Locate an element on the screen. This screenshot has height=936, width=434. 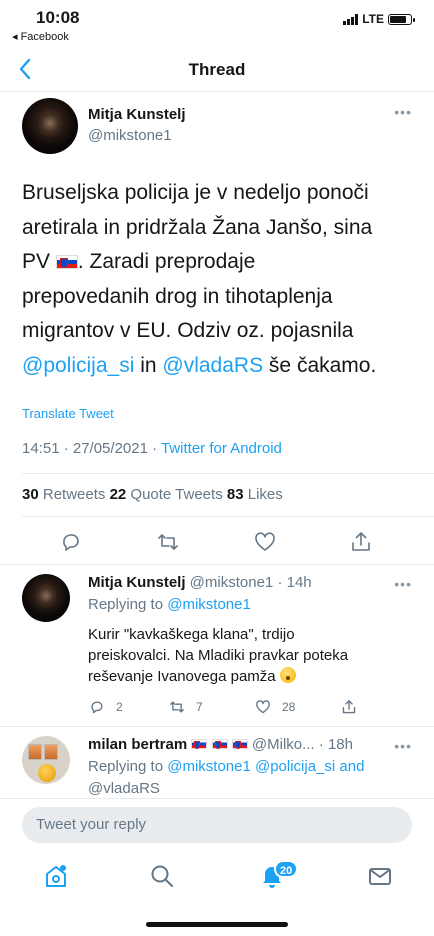
text-fragment: in is located at coordinates (148, 365).